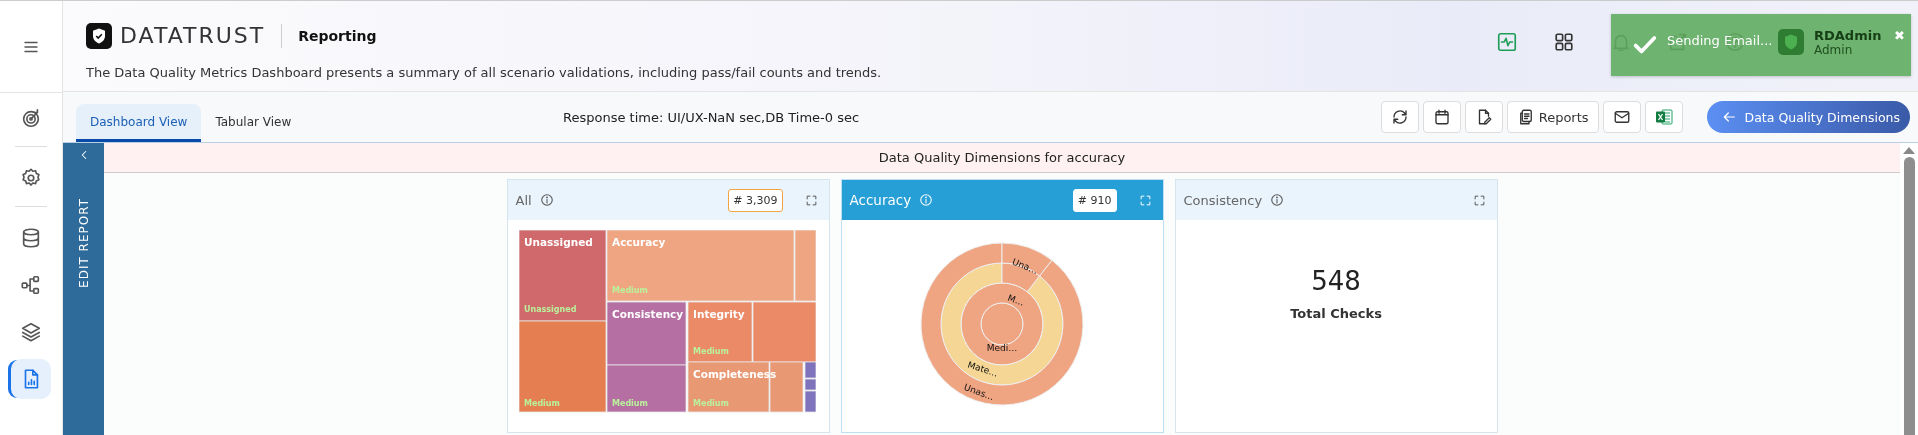 The image size is (1918, 435). I want to click on email-button, so click(1621, 117).